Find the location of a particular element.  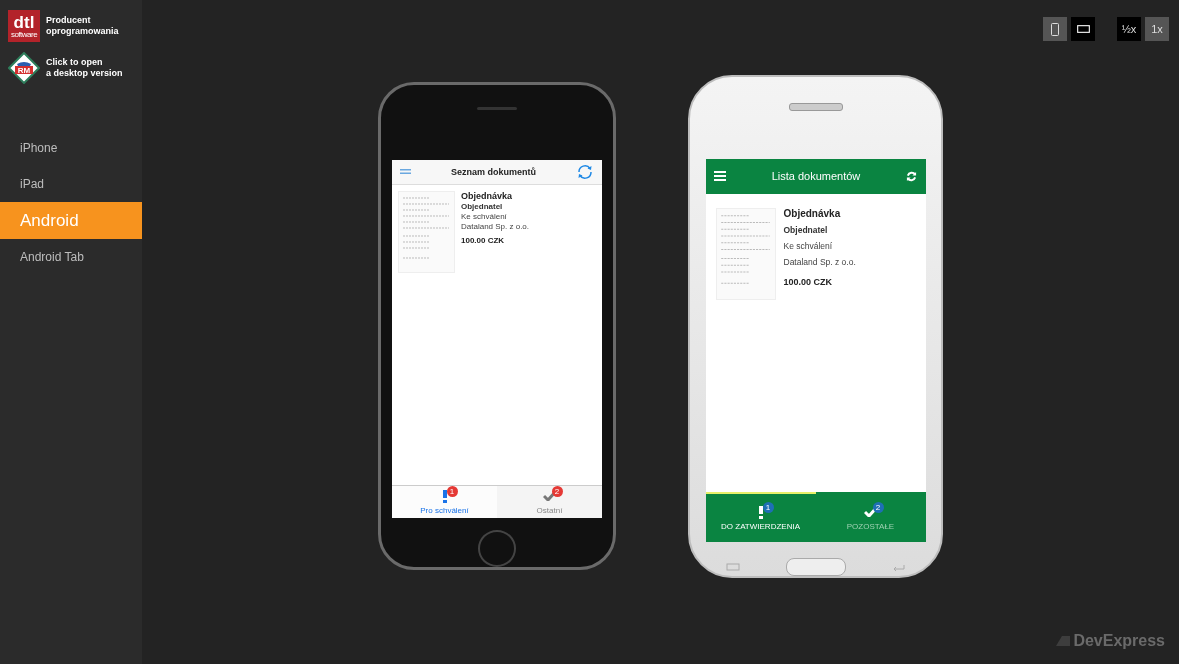

tab: 1 Pro schválení is located at coordinates (444, 502).